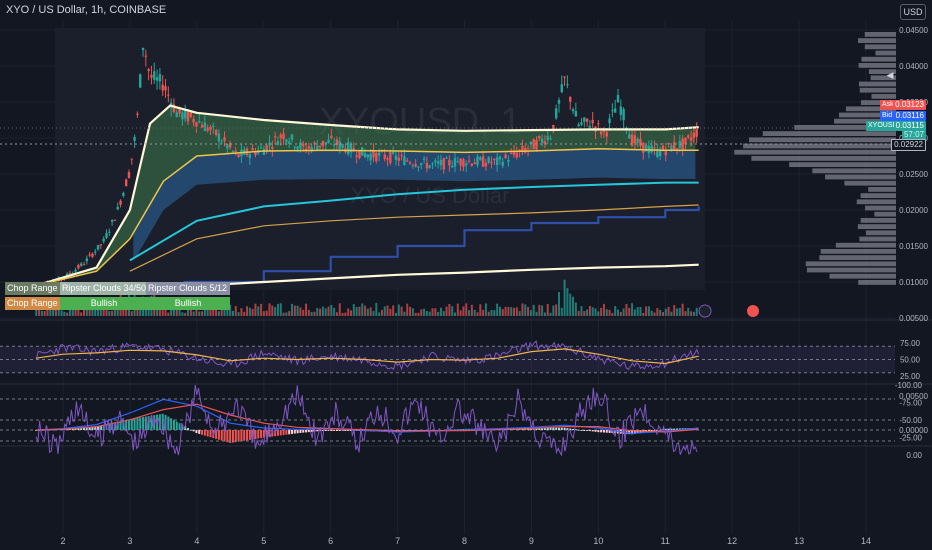  What do you see at coordinates (908, 145) in the screenshot?
I see `line-price-tag: 0.02922` at bounding box center [908, 145].